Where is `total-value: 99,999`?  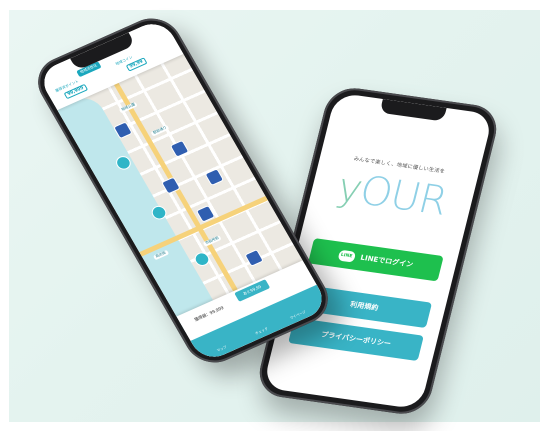
total-value: 99,999 is located at coordinates (216, 310).